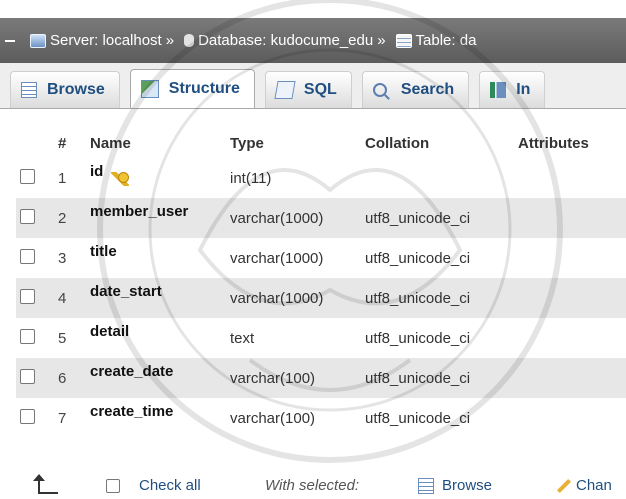  Describe the element at coordinates (189, 40) in the screenshot. I see `database-icon` at that location.